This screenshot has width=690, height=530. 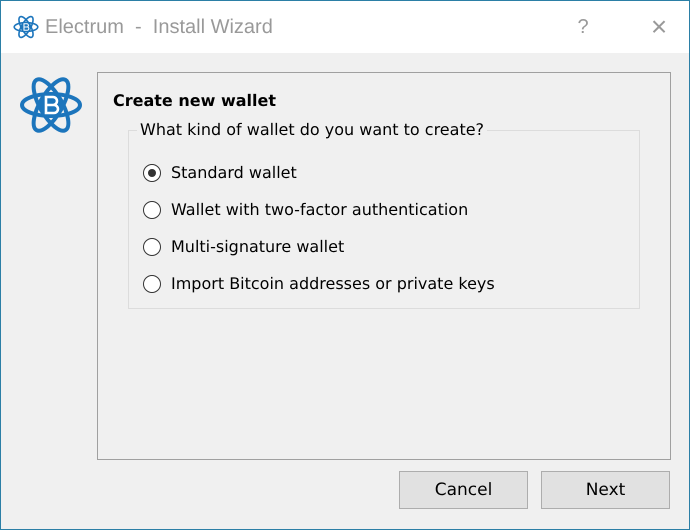 I want to click on wizard-button: Cancel, so click(x=463, y=490).